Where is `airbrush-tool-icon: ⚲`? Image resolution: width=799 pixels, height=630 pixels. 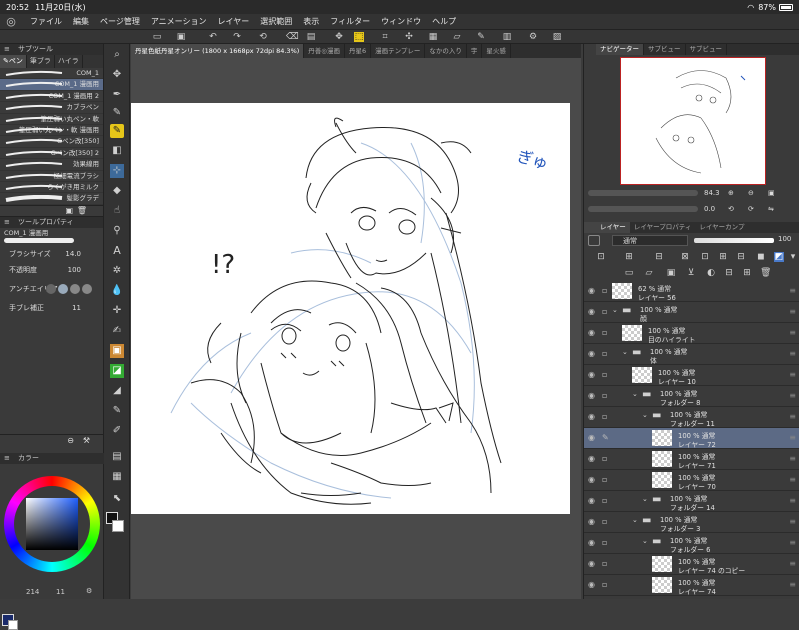 airbrush-tool-icon: ⚲ is located at coordinates (117, 231).